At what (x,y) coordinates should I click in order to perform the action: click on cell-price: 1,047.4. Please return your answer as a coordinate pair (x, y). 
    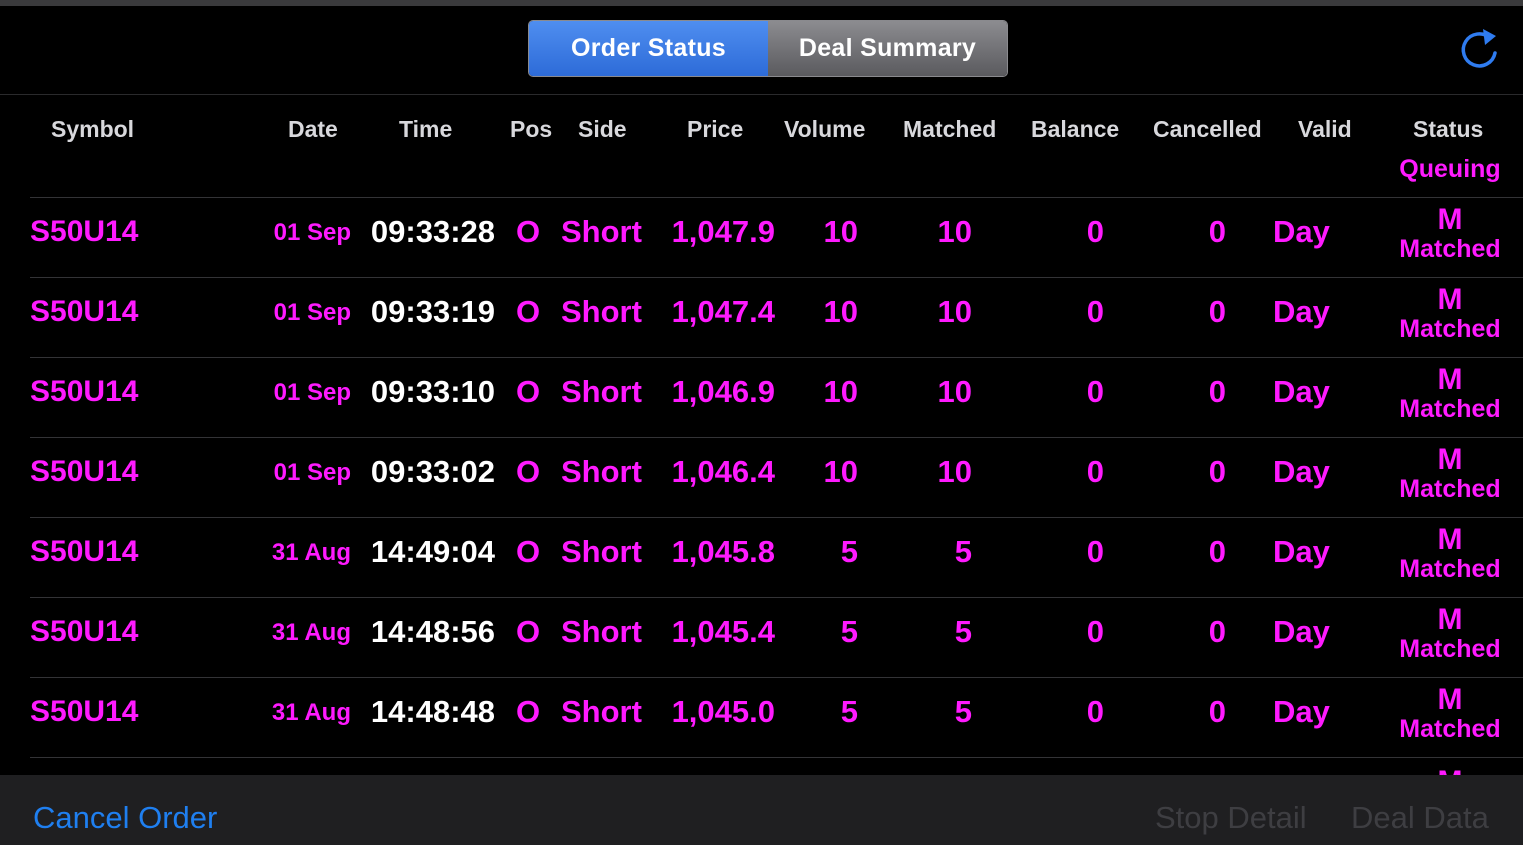
    Looking at the image, I should click on (723, 311).